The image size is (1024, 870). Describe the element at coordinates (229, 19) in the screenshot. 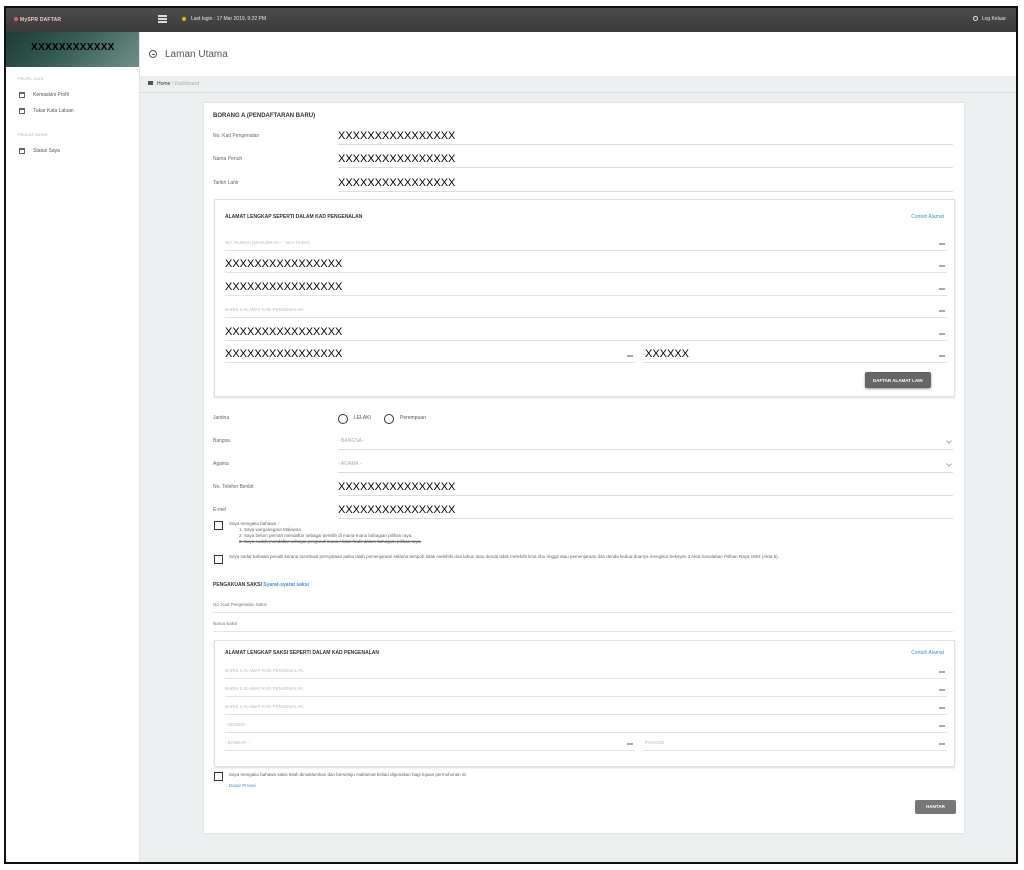

I see `last-login-text: Last login : 17 Mar 2019, 9:22 PM` at that location.